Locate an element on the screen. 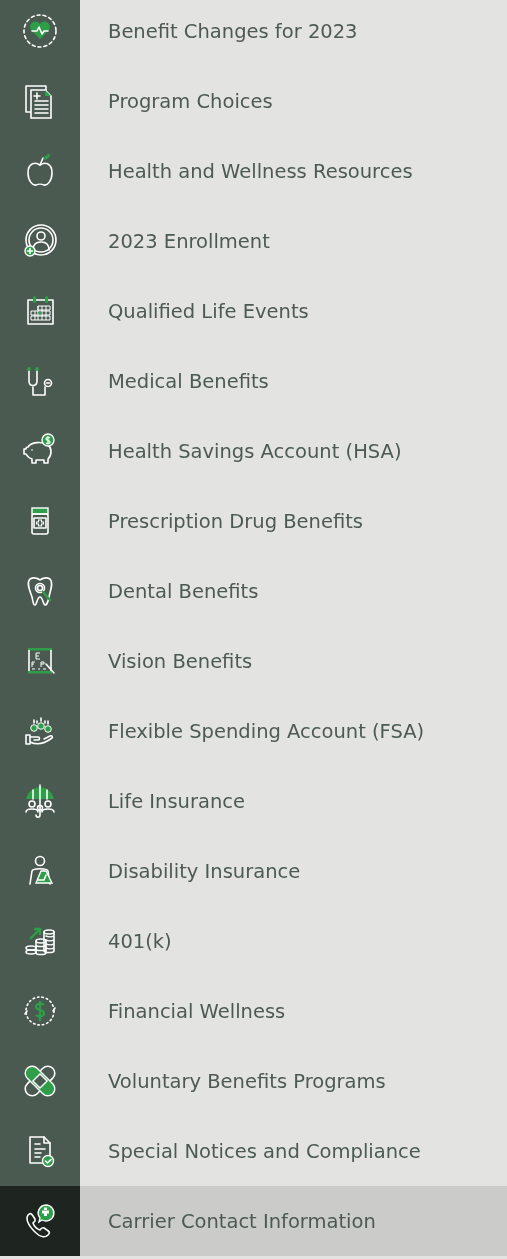 This screenshot has height=1259, width=507. heart-cycle-icon is located at coordinates (40, 31).